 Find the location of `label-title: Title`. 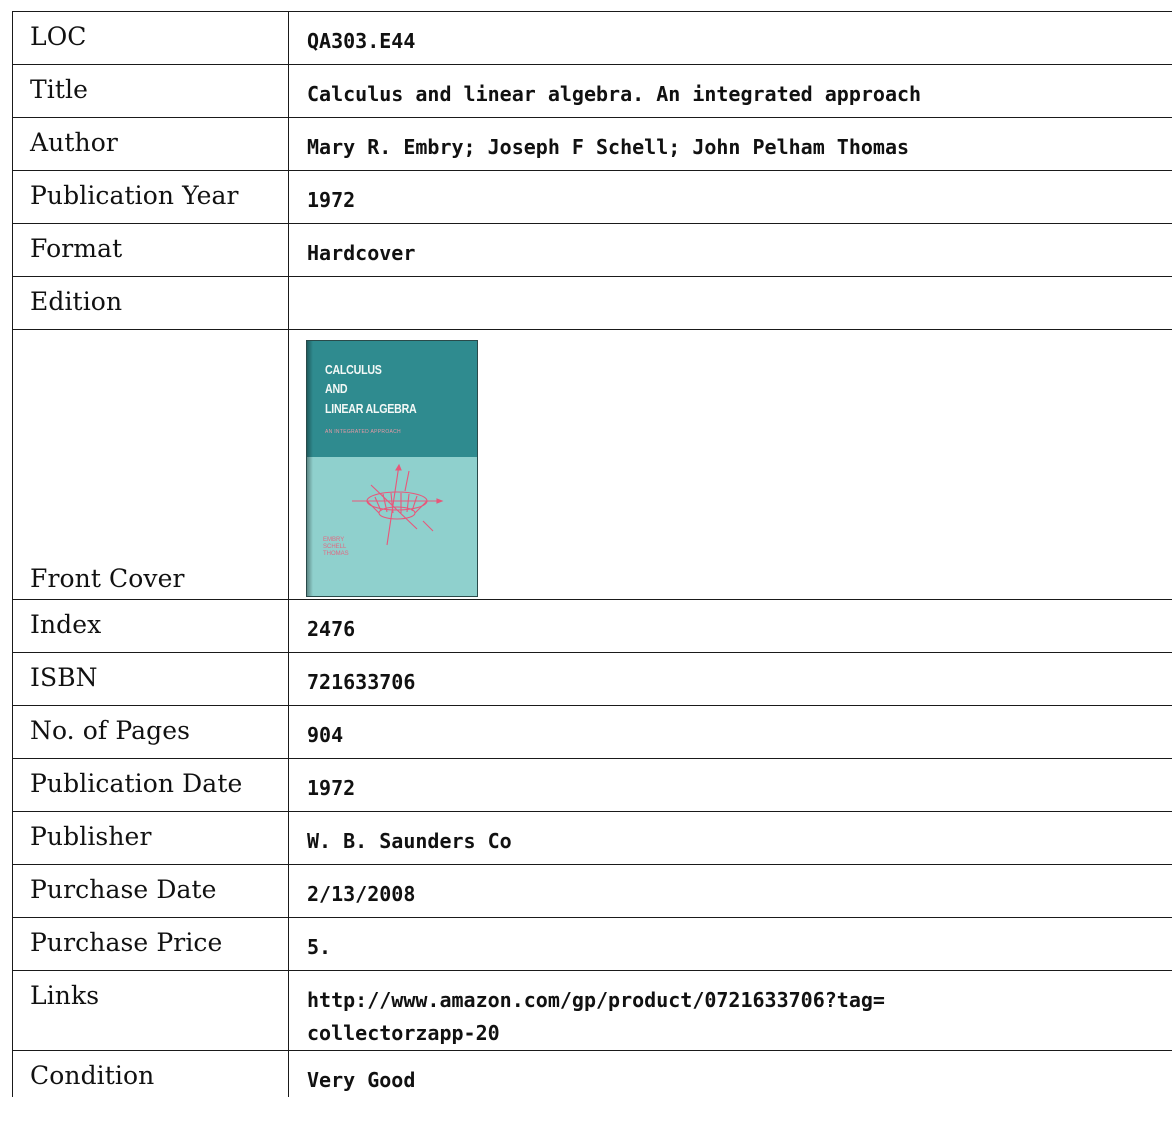

label-title: Title is located at coordinates (150, 91).